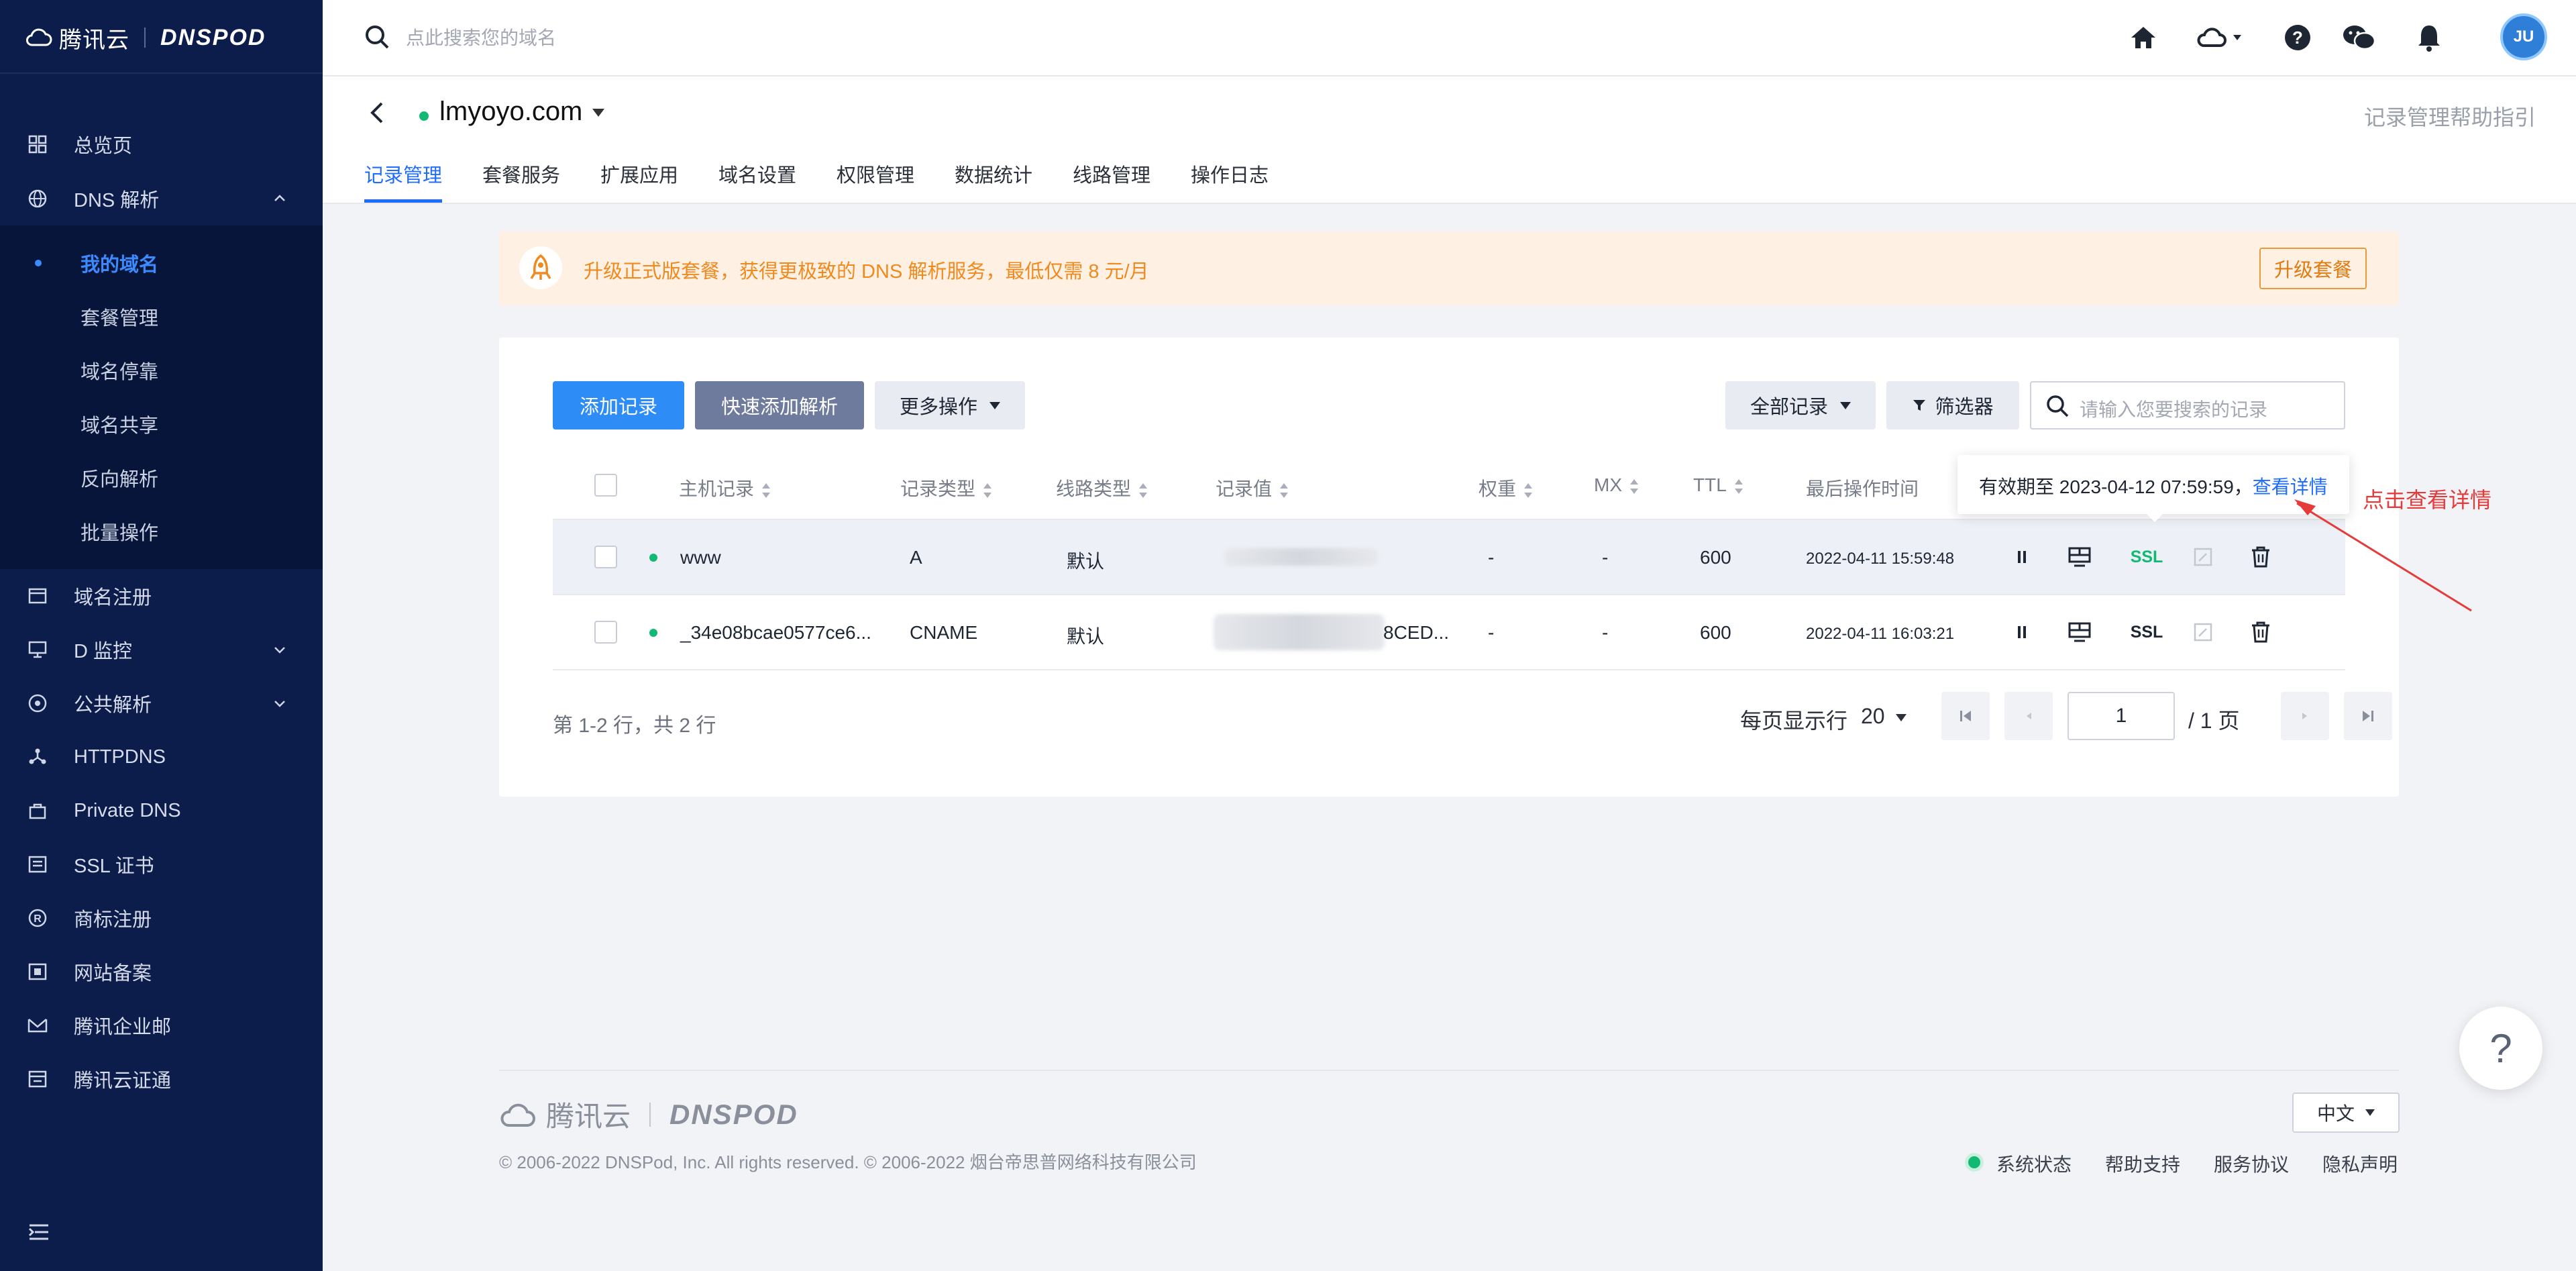  Describe the element at coordinates (2251, 1163) in the screenshot. I see `footer-link-agreement: 服务协议` at that location.